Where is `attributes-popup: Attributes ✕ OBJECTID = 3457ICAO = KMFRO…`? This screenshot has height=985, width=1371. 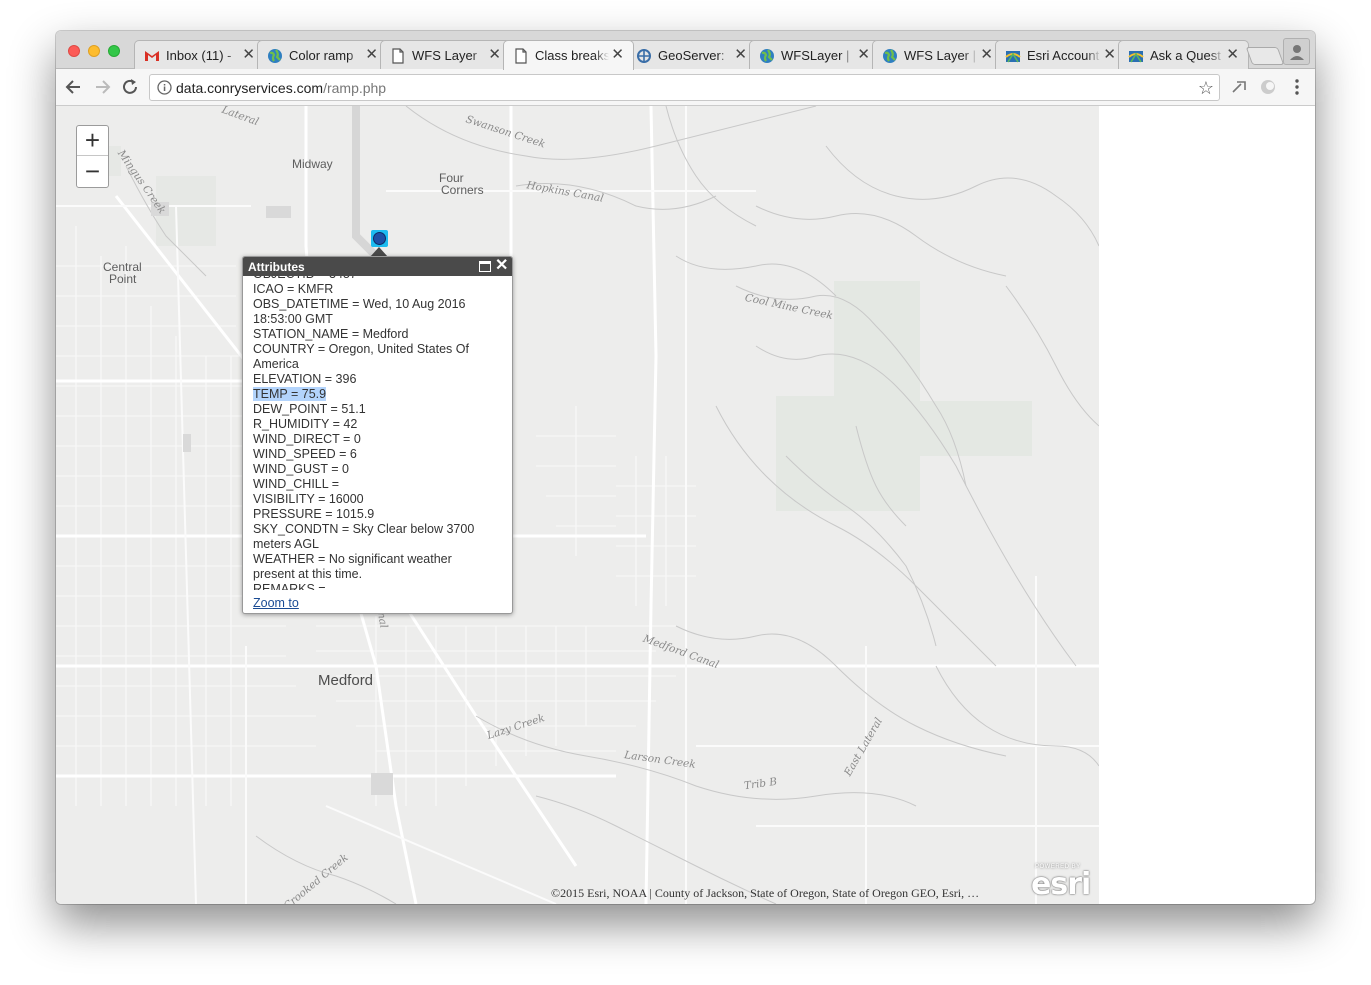
attributes-popup: Attributes ✕ OBJECTID = 3457ICAO = KMFRO… is located at coordinates (377, 435).